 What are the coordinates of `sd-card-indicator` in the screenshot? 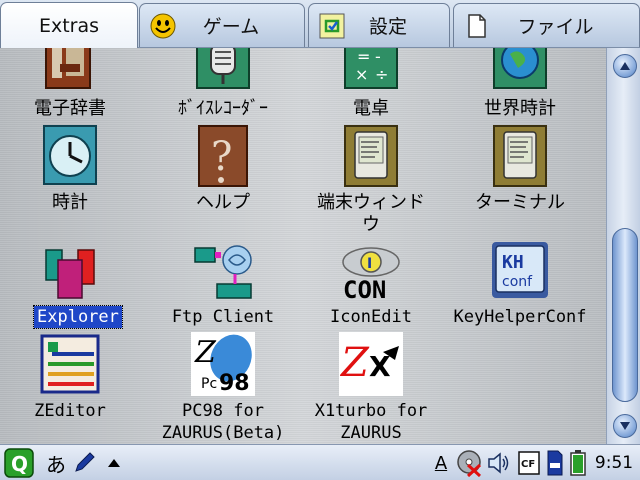 It's located at (555, 462).